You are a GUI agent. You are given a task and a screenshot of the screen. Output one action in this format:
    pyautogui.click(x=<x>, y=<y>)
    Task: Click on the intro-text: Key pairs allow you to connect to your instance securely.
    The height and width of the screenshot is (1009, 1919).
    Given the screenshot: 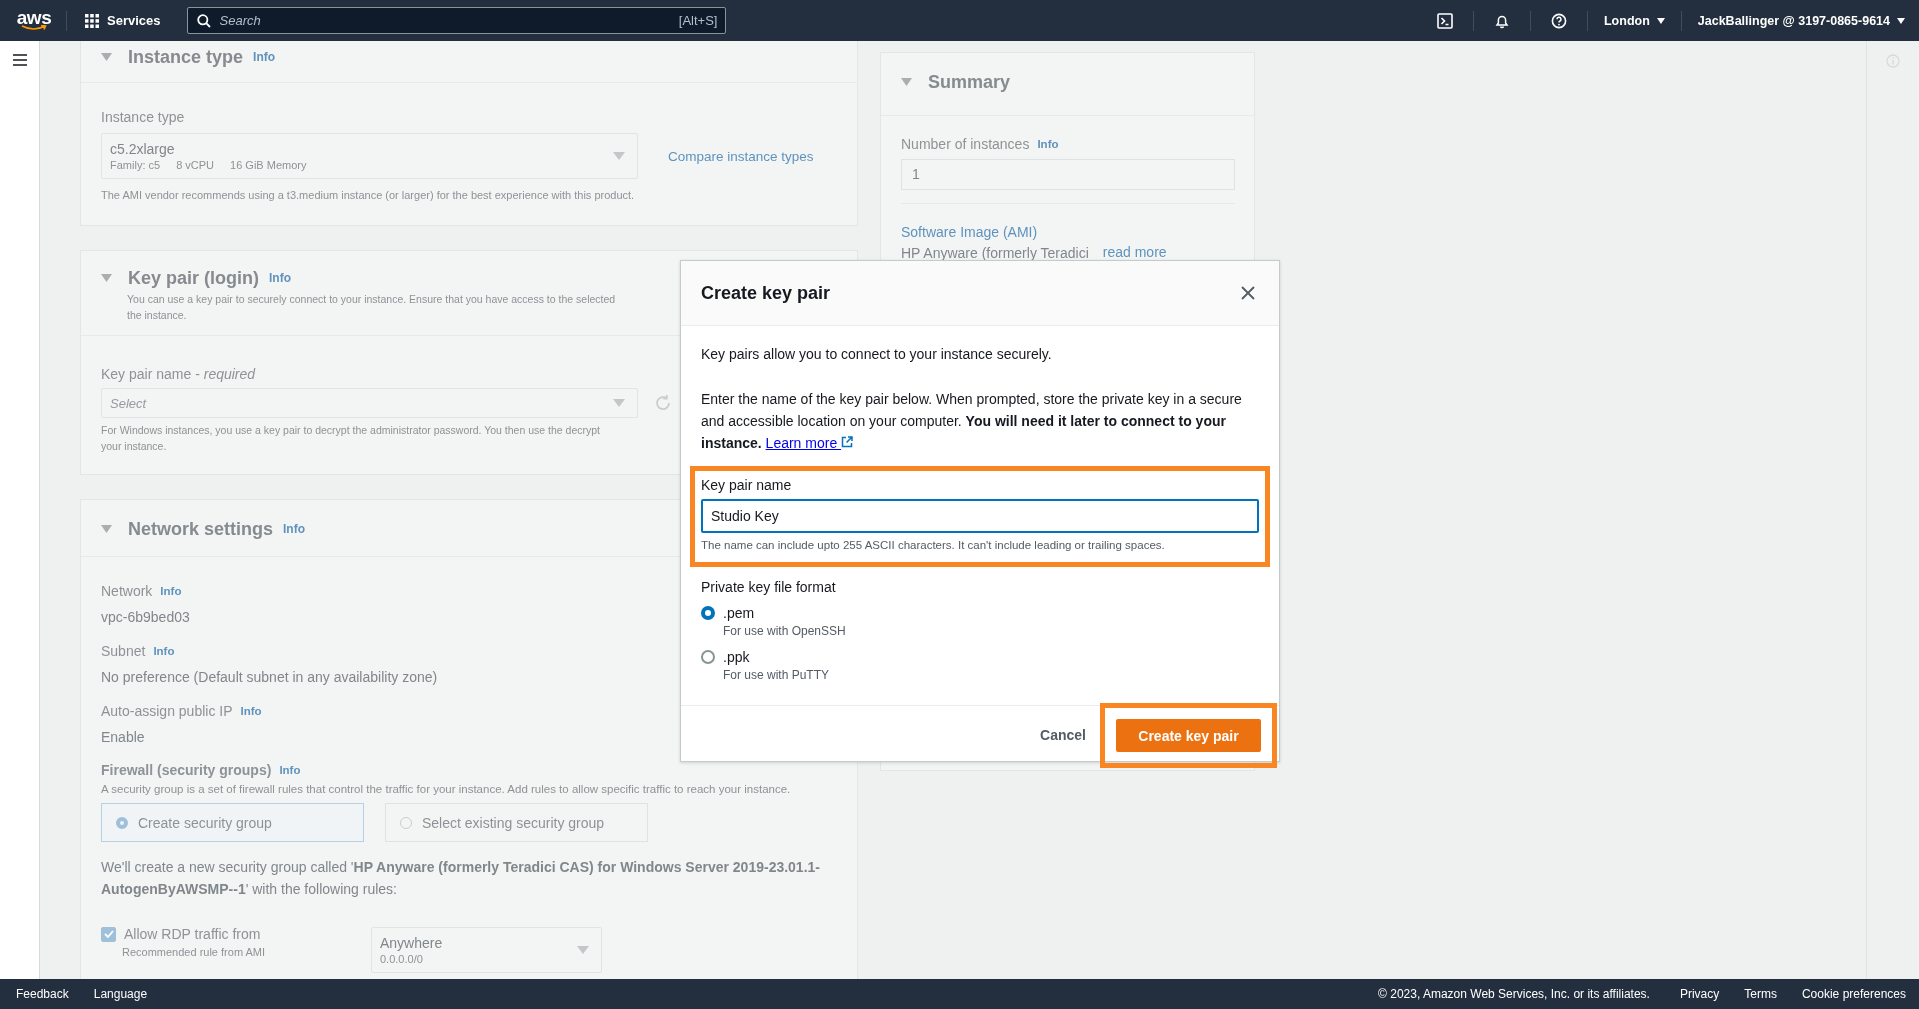 What is the action you would take?
    pyautogui.click(x=877, y=354)
    